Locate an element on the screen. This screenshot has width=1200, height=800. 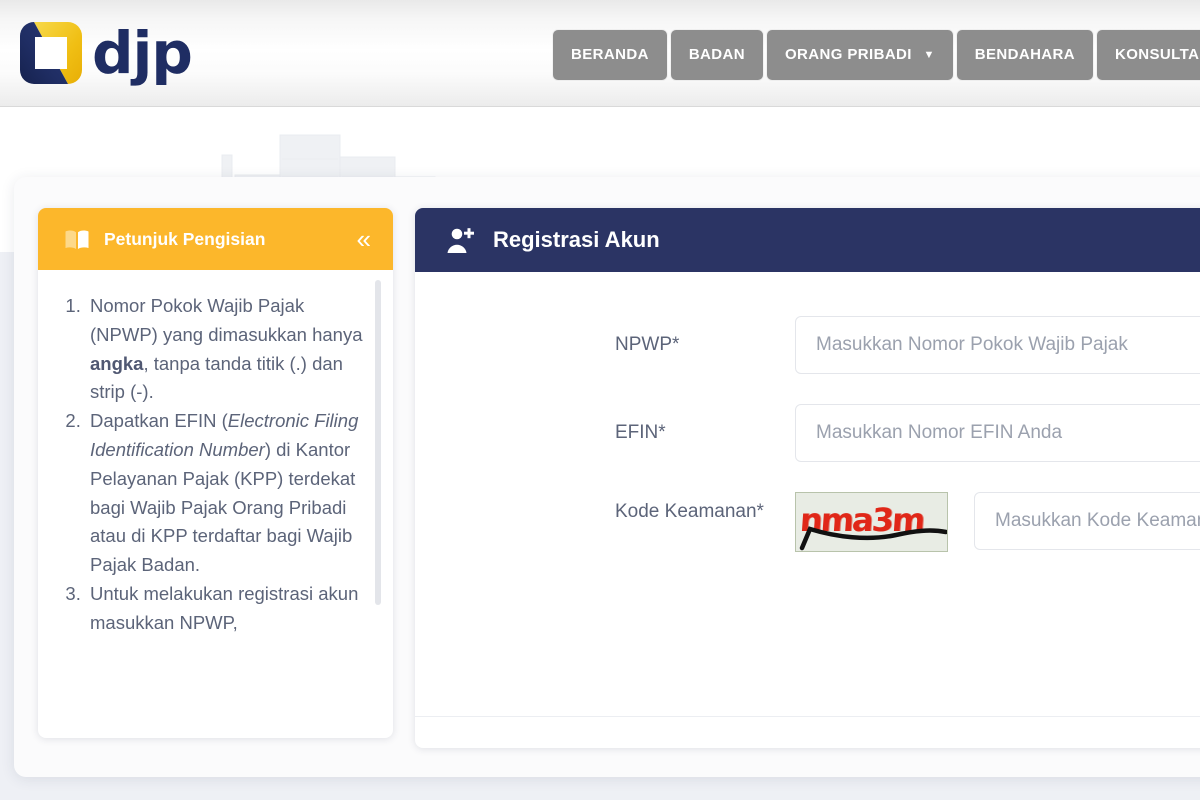
efin-label: EFIN* is located at coordinates (640, 432).